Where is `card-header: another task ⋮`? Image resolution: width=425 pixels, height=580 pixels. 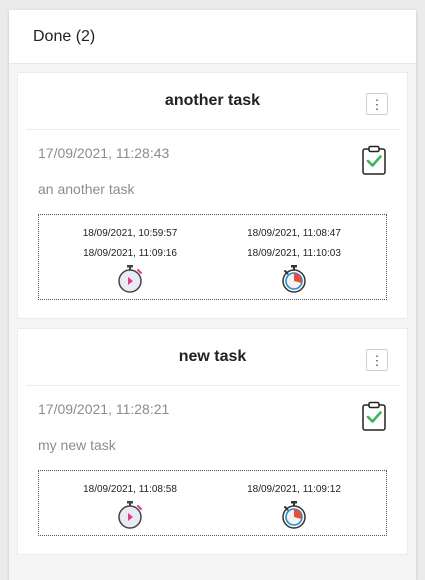
card-header: another task ⋮ is located at coordinates (212, 101).